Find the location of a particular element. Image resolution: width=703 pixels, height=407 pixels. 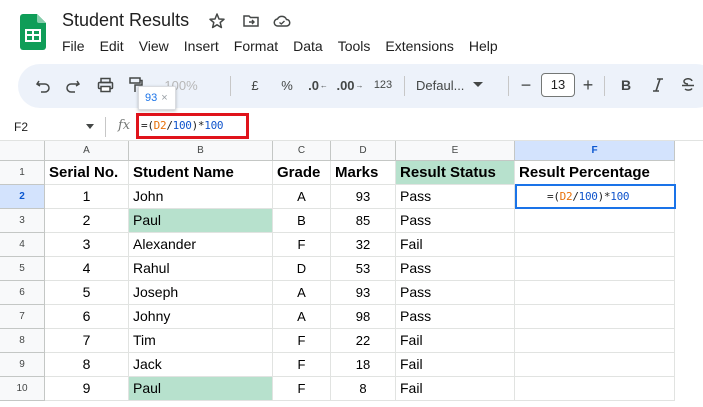

table-cell: 7 is located at coordinates (87, 341).